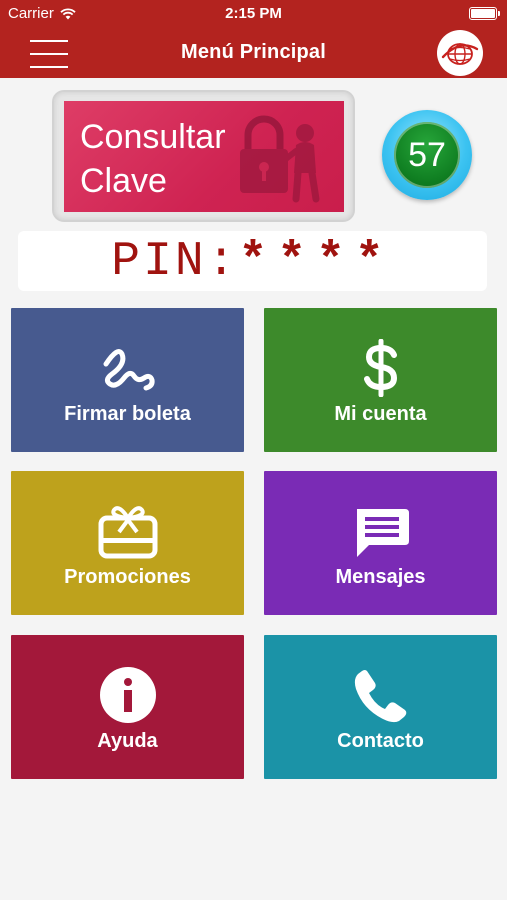  I want to click on promociones-button: Promociones, so click(127, 543).